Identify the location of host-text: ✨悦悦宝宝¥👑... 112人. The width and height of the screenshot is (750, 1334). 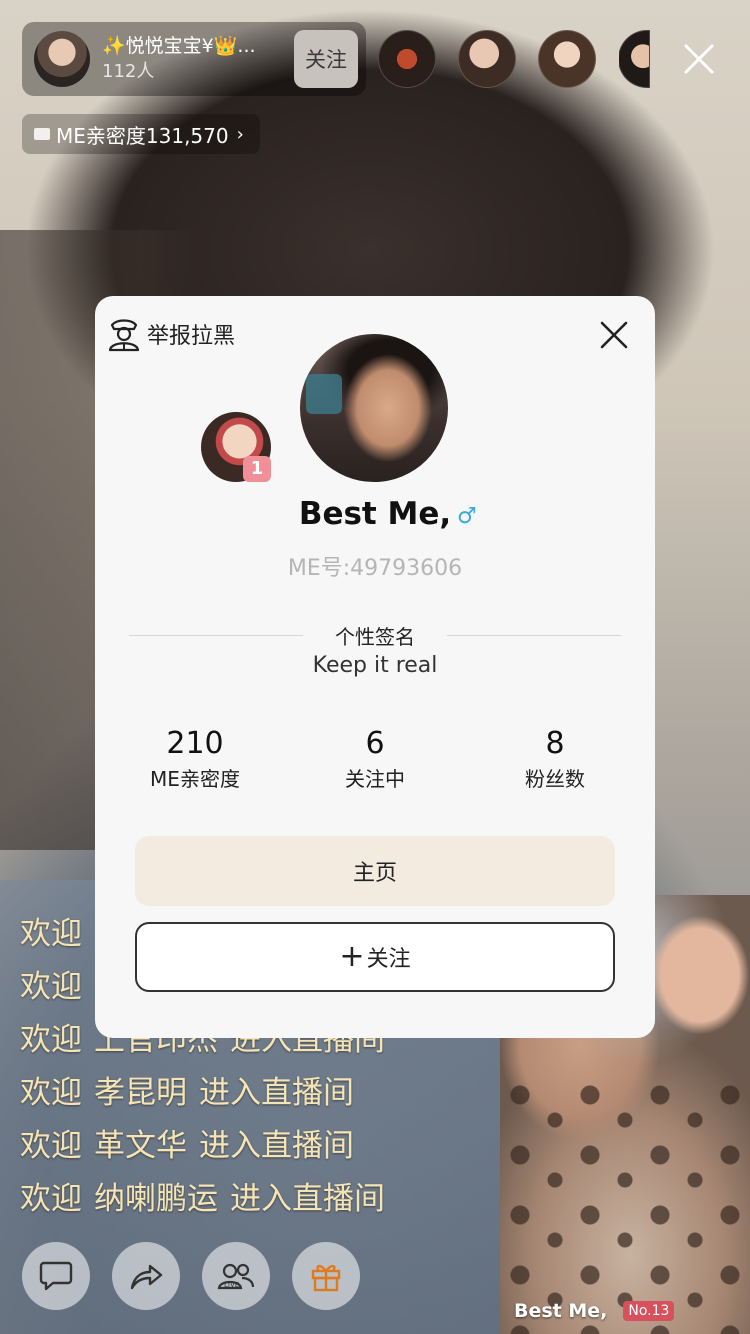
(187, 59).